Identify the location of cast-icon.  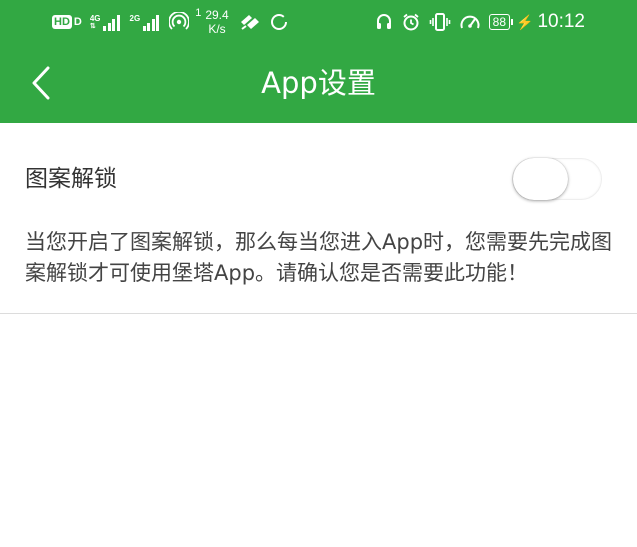
(250, 22).